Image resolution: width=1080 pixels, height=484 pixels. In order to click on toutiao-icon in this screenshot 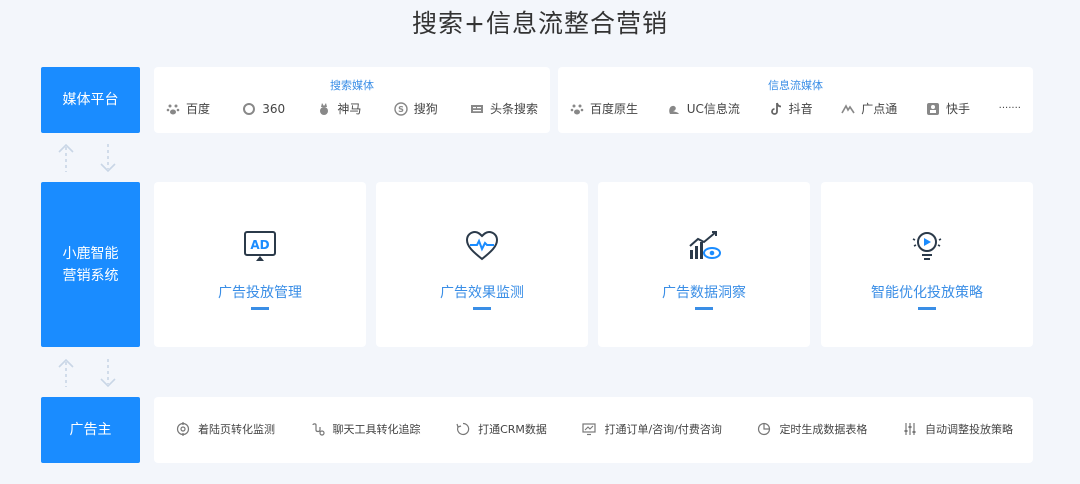, I will do `click(476, 108)`.